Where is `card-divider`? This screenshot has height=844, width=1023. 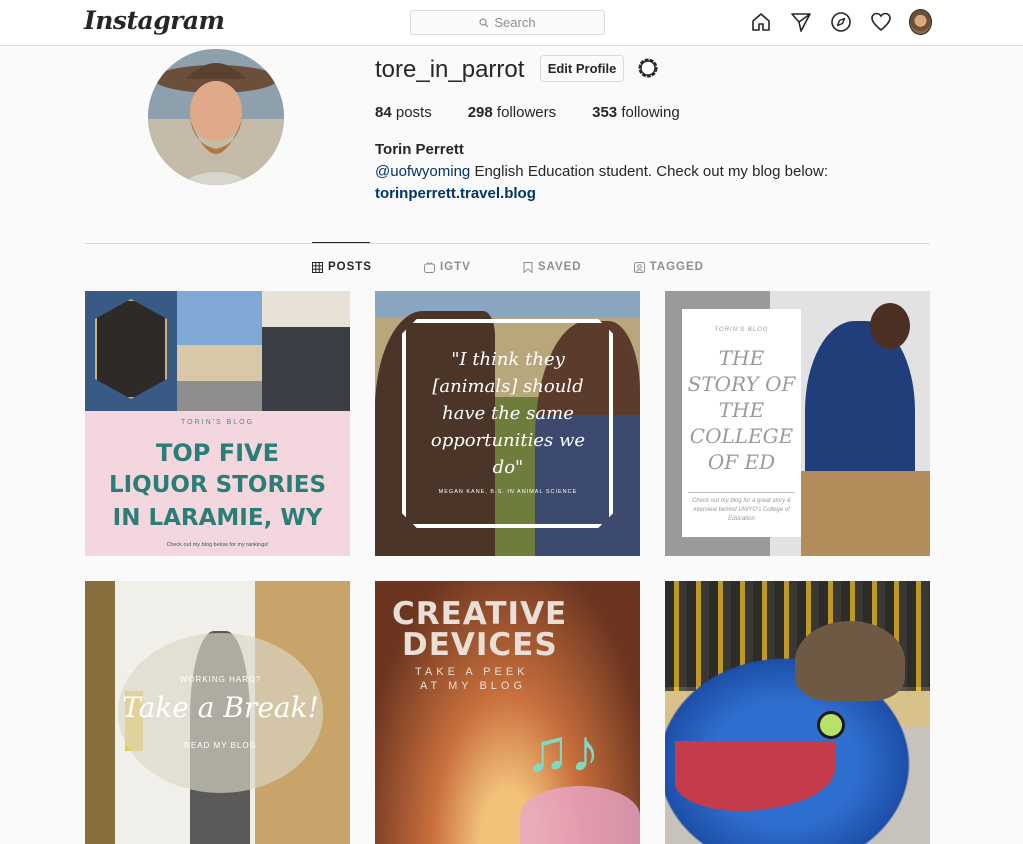
card-divider is located at coordinates (741, 492).